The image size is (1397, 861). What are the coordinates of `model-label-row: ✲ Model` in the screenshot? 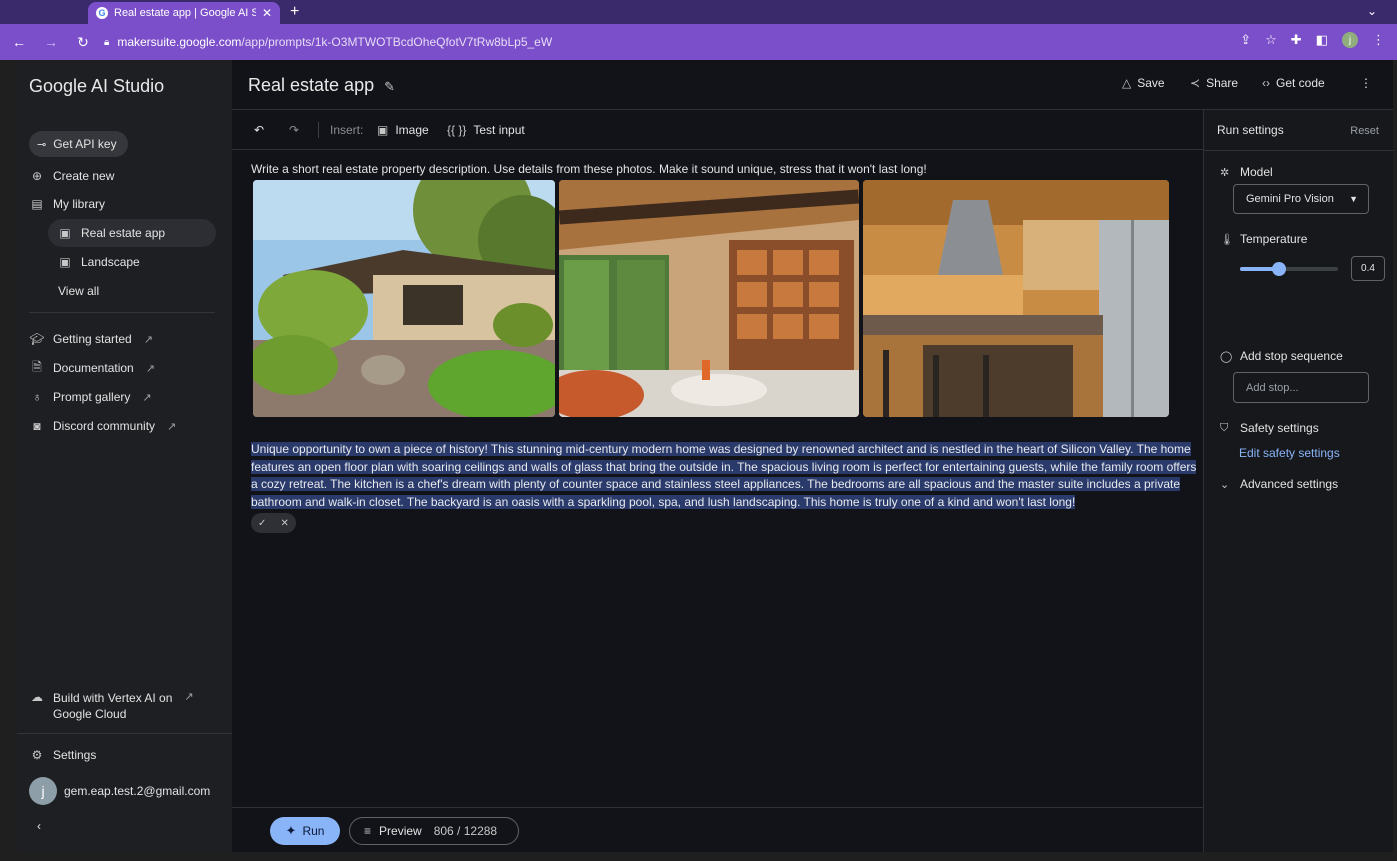 It's located at (1246, 172).